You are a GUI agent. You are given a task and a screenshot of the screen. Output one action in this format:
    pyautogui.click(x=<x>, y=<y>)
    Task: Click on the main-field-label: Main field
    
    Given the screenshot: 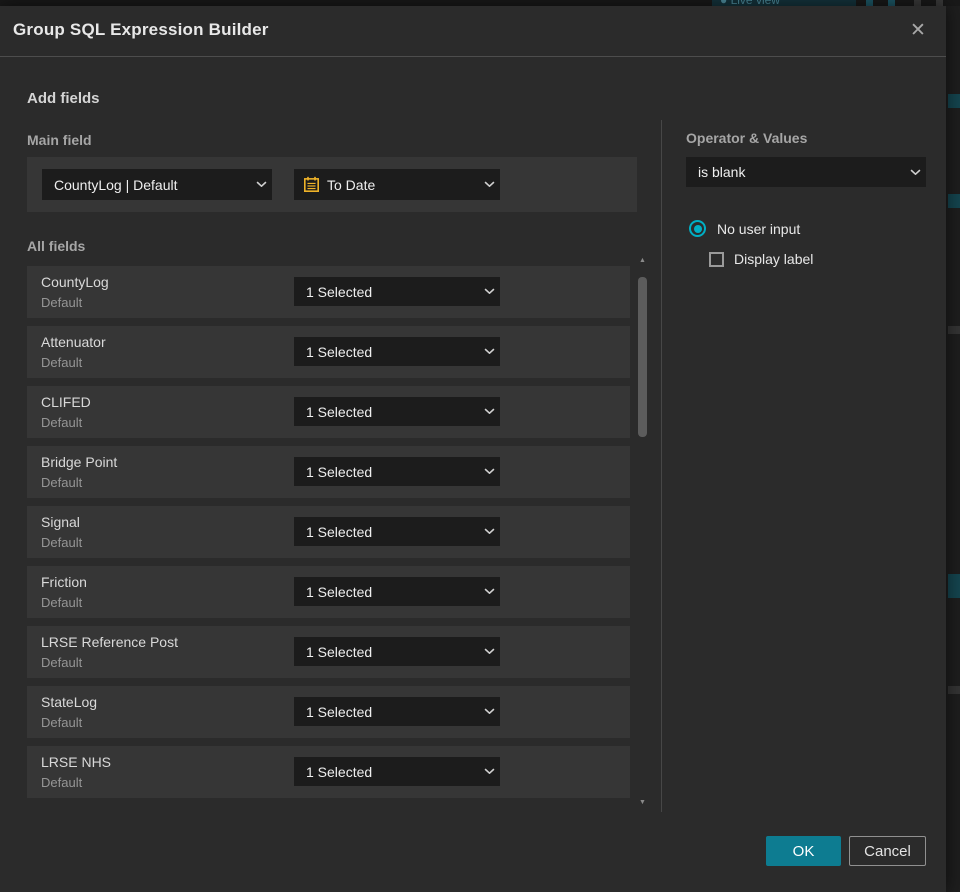 What is the action you would take?
    pyautogui.click(x=59, y=140)
    